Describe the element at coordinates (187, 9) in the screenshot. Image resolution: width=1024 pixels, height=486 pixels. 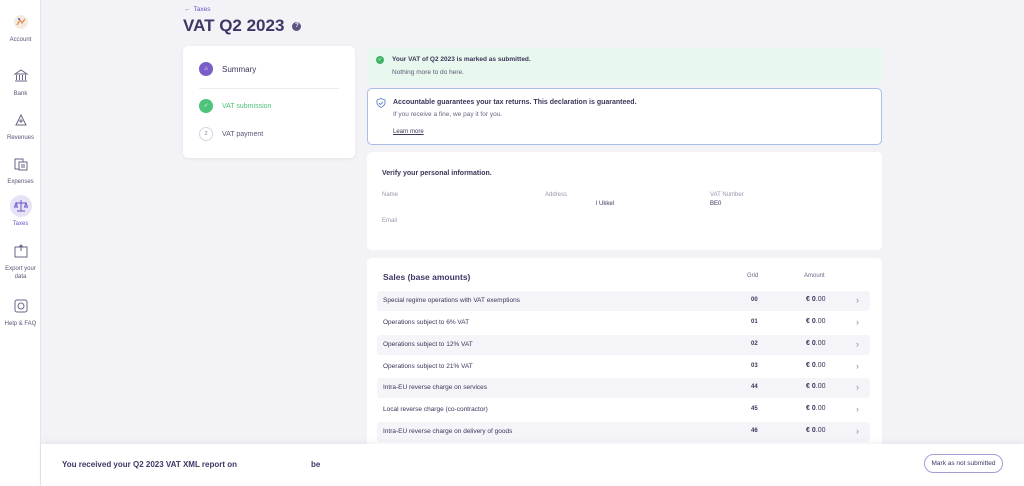
I see `arrow-left-icon: ←` at that location.